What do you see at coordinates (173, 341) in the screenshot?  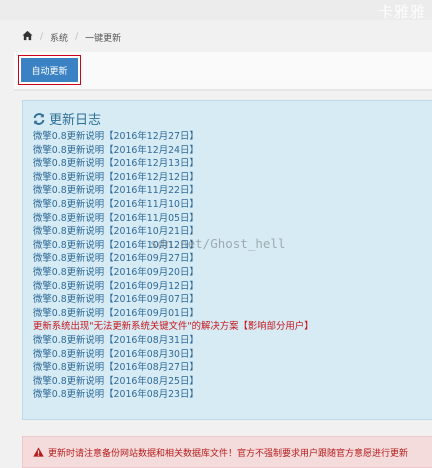 I see `log-entry-link: 微擎0.8更新说明【2016年08月31日】` at bounding box center [173, 341].